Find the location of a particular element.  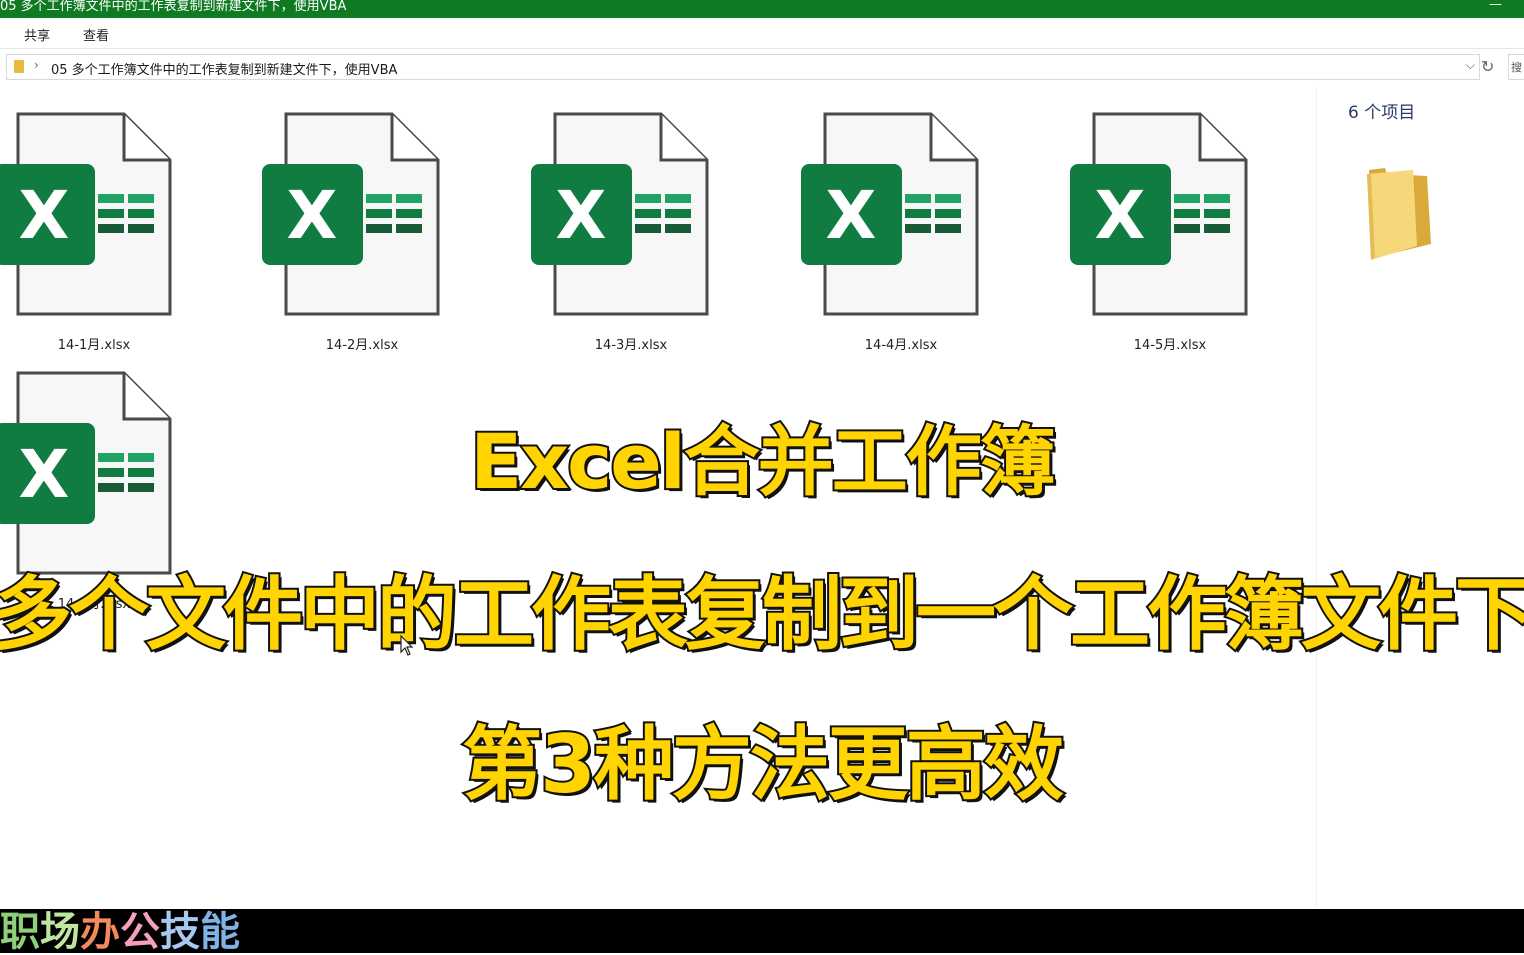

brand-char: 办 is located at coordinates (100, 932).